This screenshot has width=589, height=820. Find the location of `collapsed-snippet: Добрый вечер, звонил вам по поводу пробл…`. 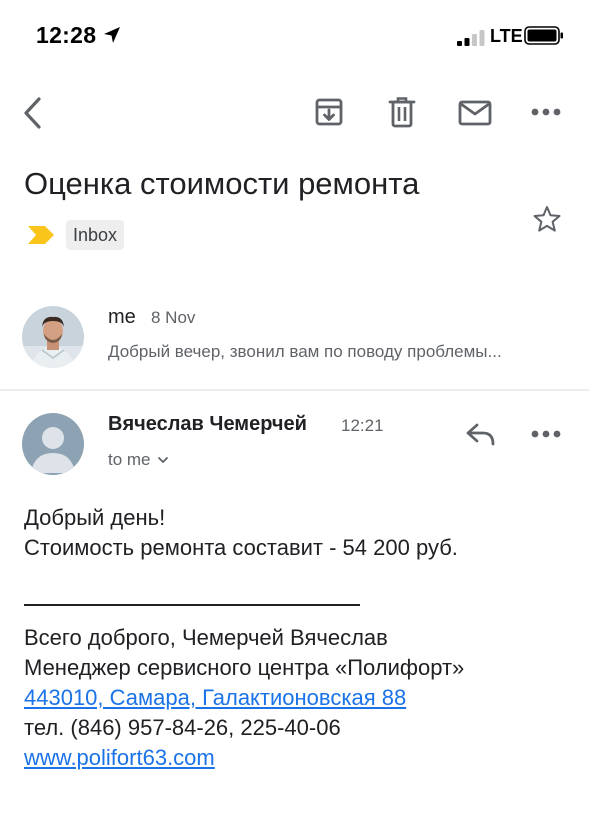

collapsed-snippet: Добрый вечер, звонил вам по поводу пробл… is located at coordinates (305, 351).